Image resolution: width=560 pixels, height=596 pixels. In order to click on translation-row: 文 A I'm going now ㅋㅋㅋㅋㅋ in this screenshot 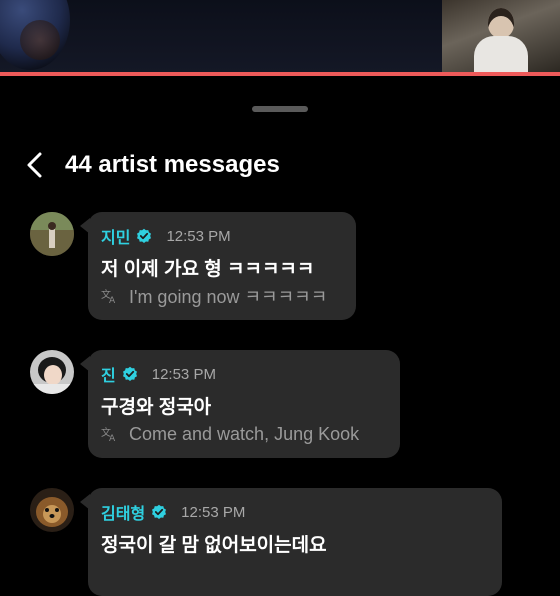, I will do `click(214, 296)`.